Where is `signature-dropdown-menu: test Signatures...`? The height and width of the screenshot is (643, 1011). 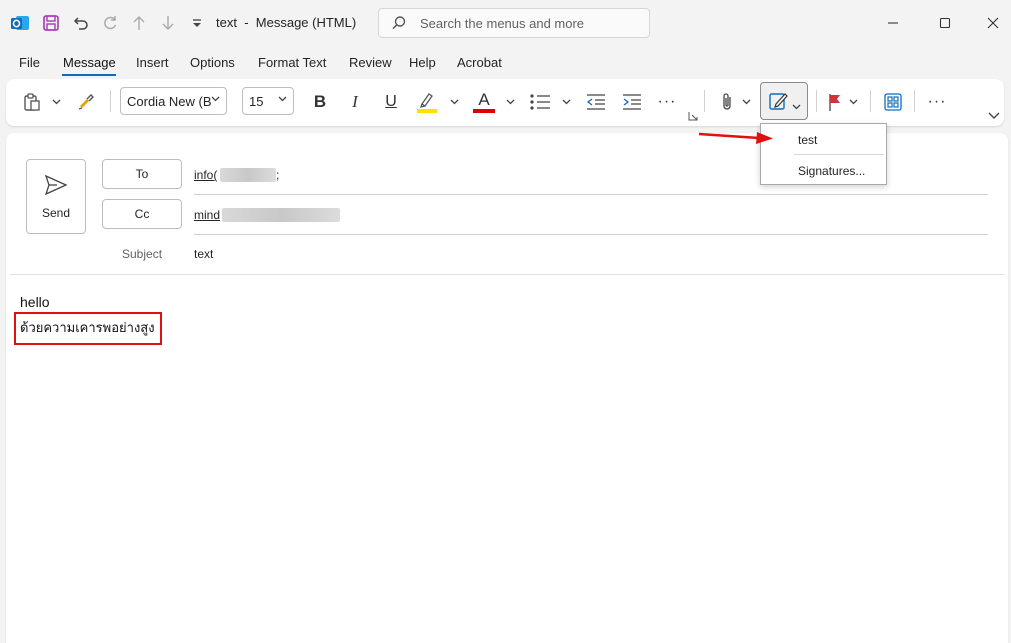
signature-dropdown-menu: test Signatures... is located at coordinates (823, 154).